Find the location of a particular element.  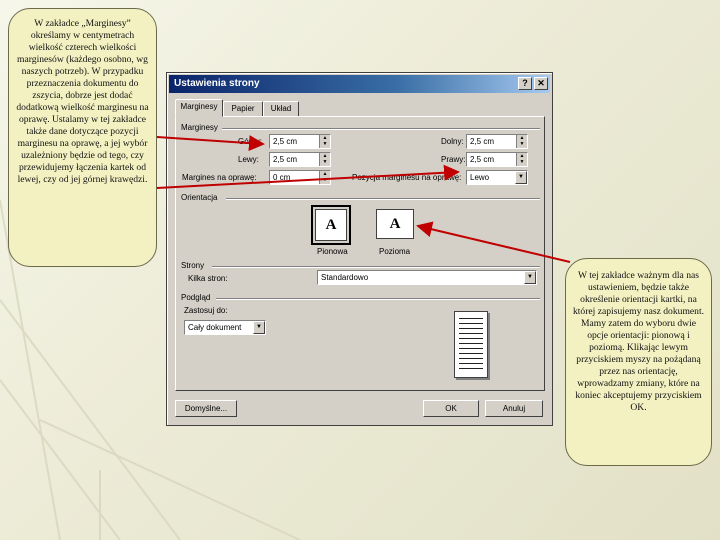

arrow-to-margins is located at coordinates (210, 143).